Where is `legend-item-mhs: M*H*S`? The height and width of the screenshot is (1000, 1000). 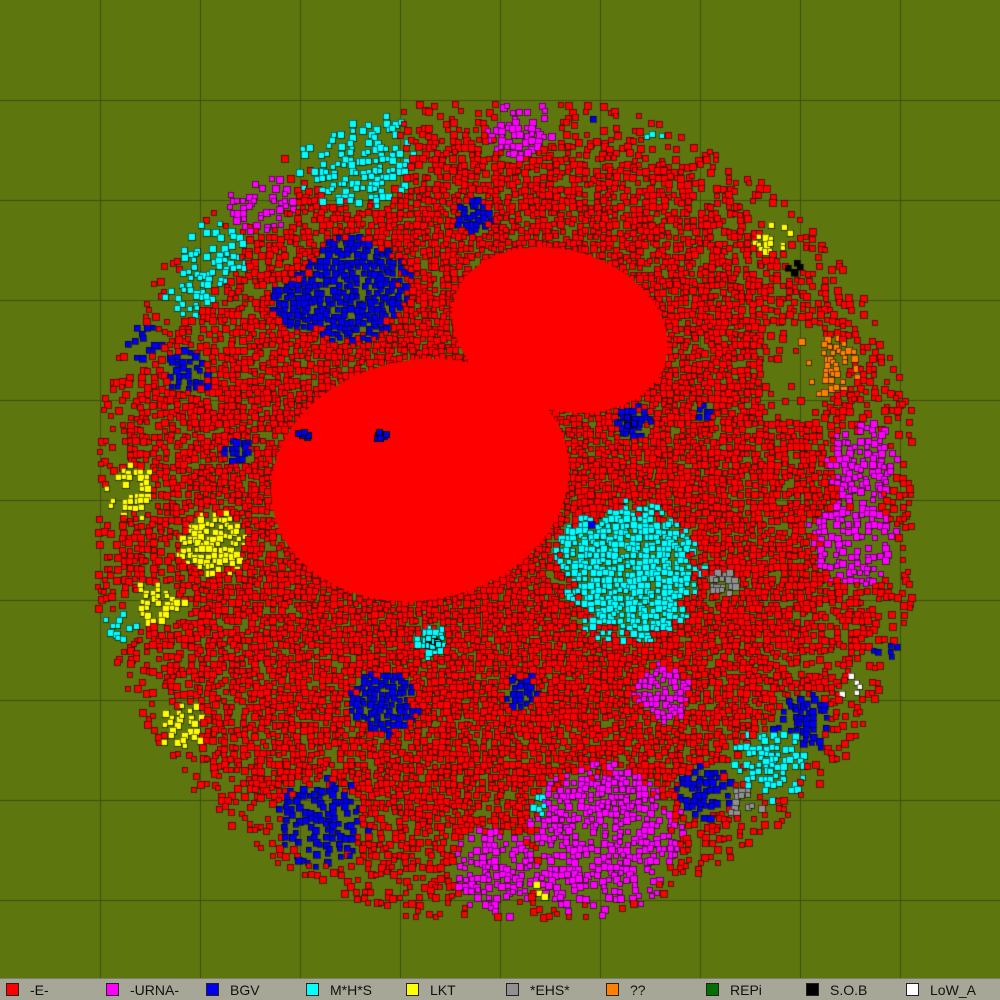
legend-item-mhs: M*H*S is located at coordinates (350, 989).